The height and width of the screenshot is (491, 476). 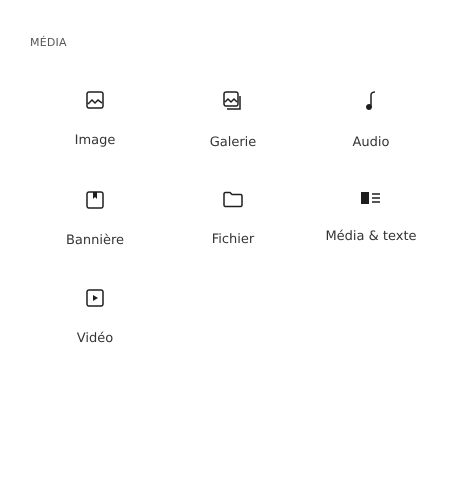 I want to click on music-note-icon, so click(x=371, y=101).